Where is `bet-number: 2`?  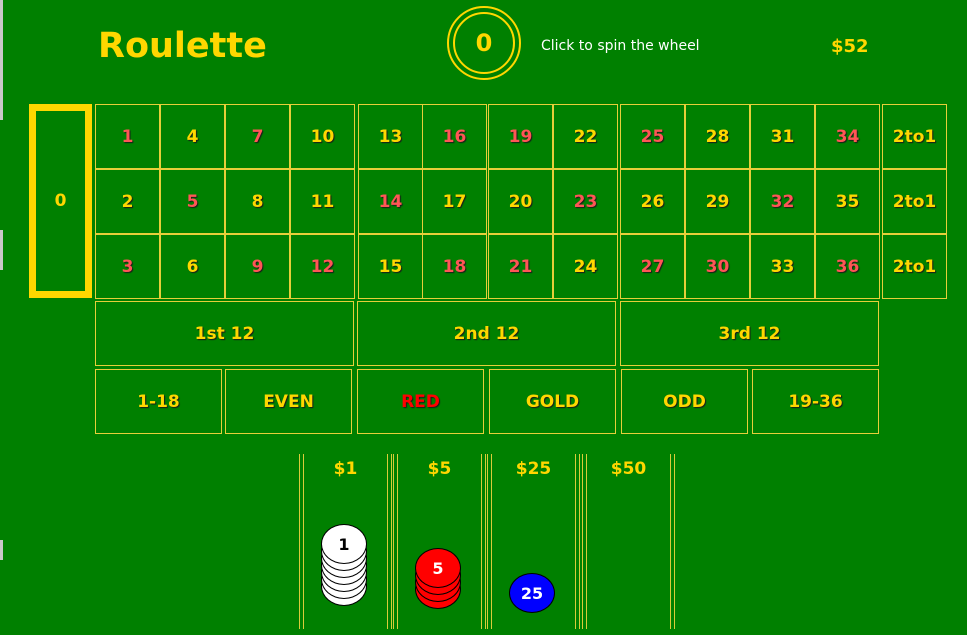
bet-number: 2 is located at coordinates (127, 201).